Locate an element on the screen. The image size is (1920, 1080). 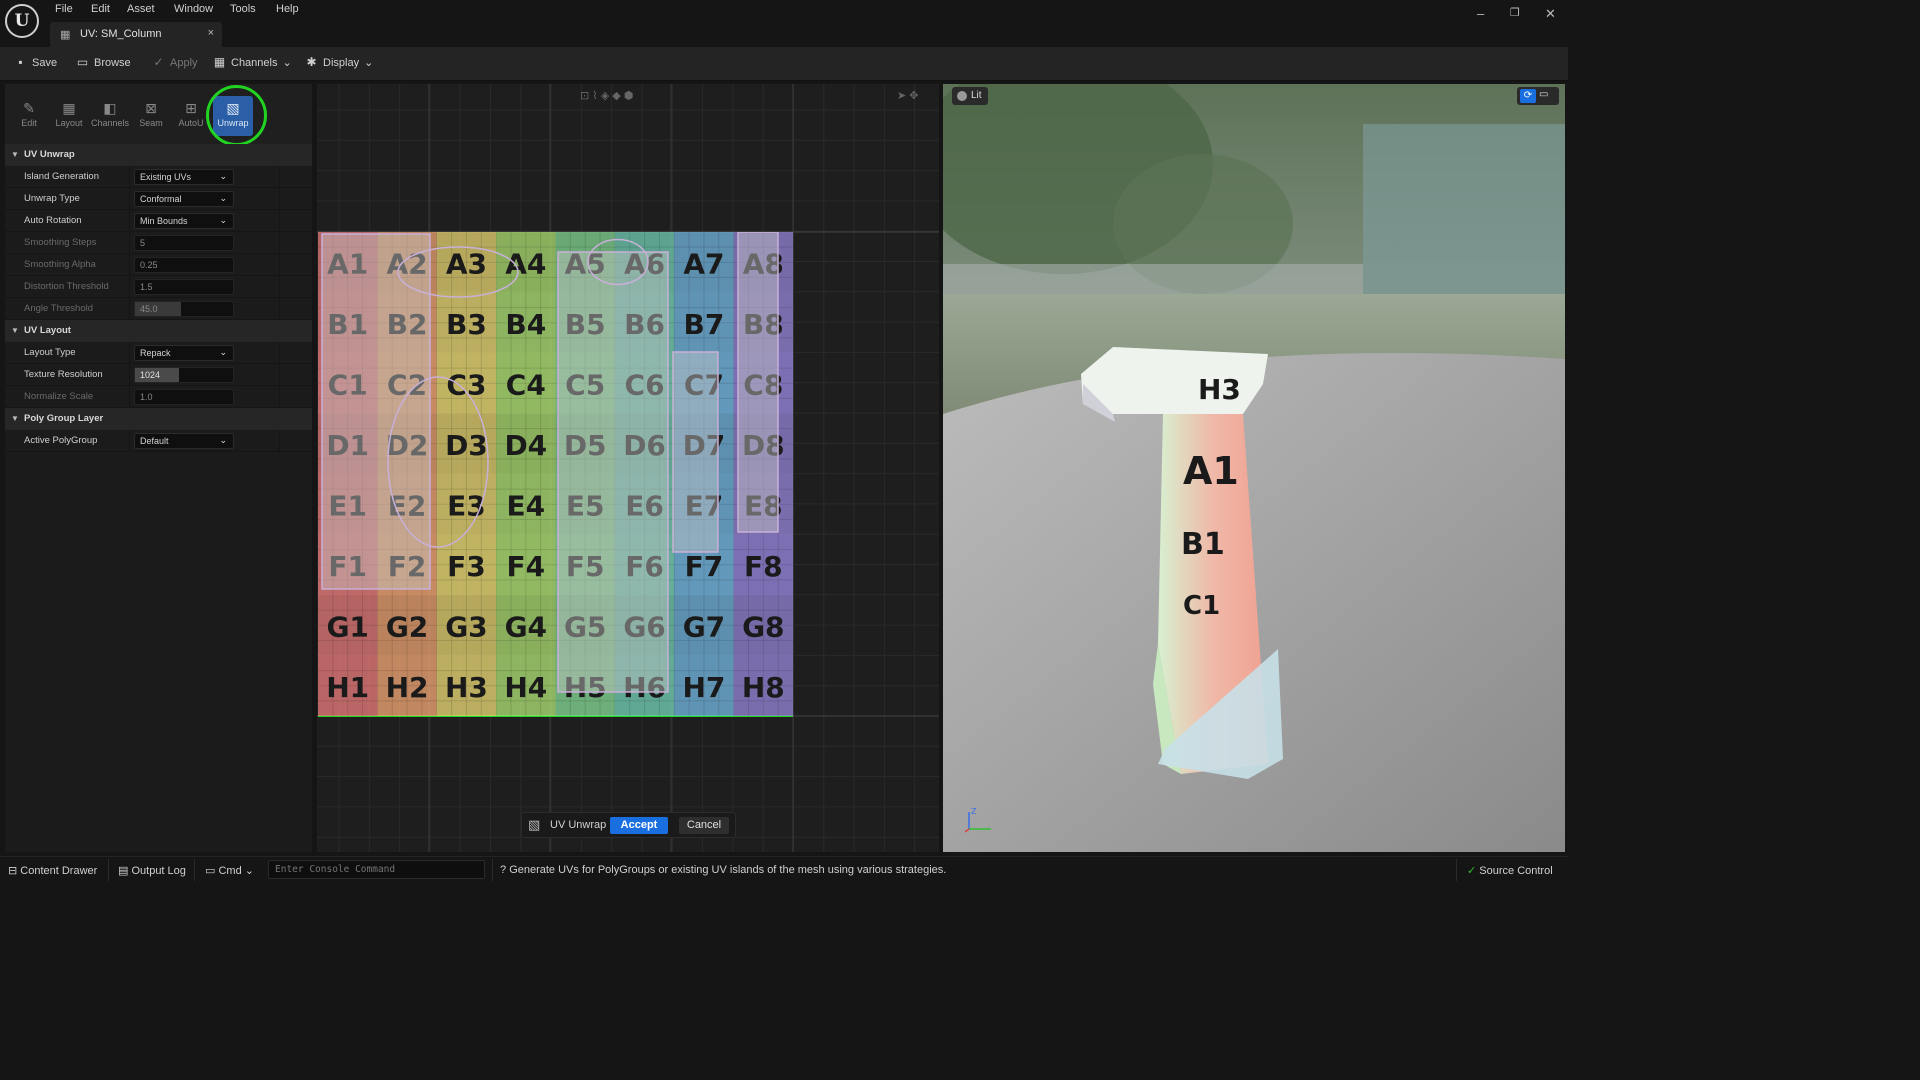
mode-layout: ▦ Layout is located at coordinates (69, 116).